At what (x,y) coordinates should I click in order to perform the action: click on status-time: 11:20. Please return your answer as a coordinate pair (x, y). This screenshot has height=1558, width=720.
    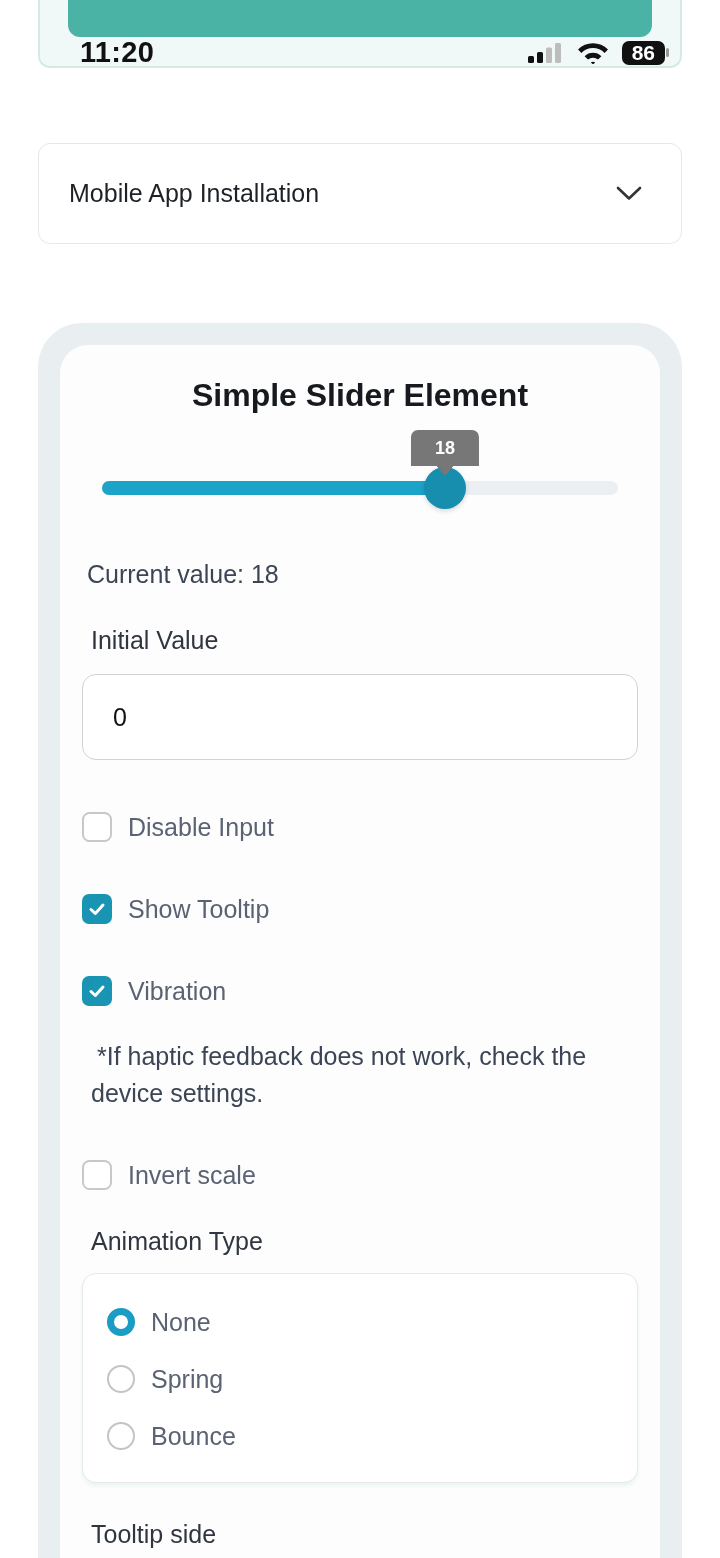
    Looking at the image, I should click on (117, 52).